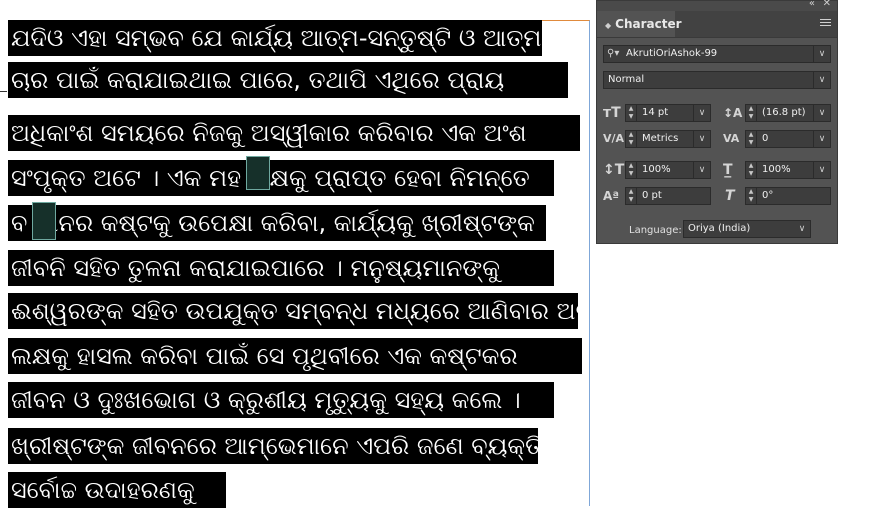 Image resolution: width=879 pixels, height=508 pixels. Describe the element at coordinates (728, 170) in the screenshot. I see `horizontal-scale-icon: T̲` at that location.